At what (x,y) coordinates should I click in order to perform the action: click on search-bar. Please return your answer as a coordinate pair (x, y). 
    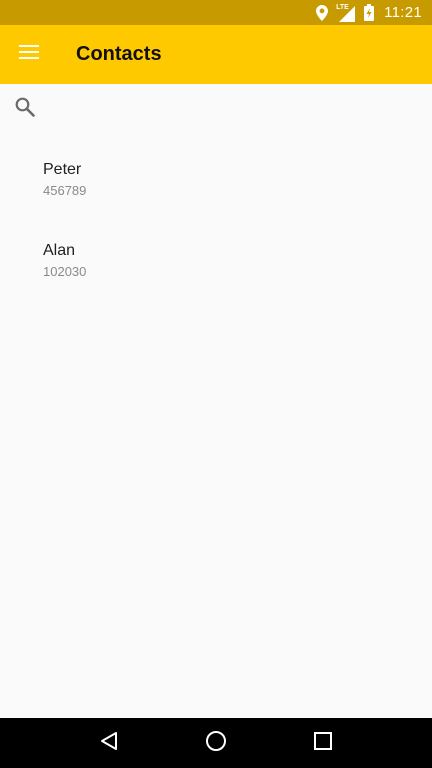
    Looking at the image, I should click on (216, 109).